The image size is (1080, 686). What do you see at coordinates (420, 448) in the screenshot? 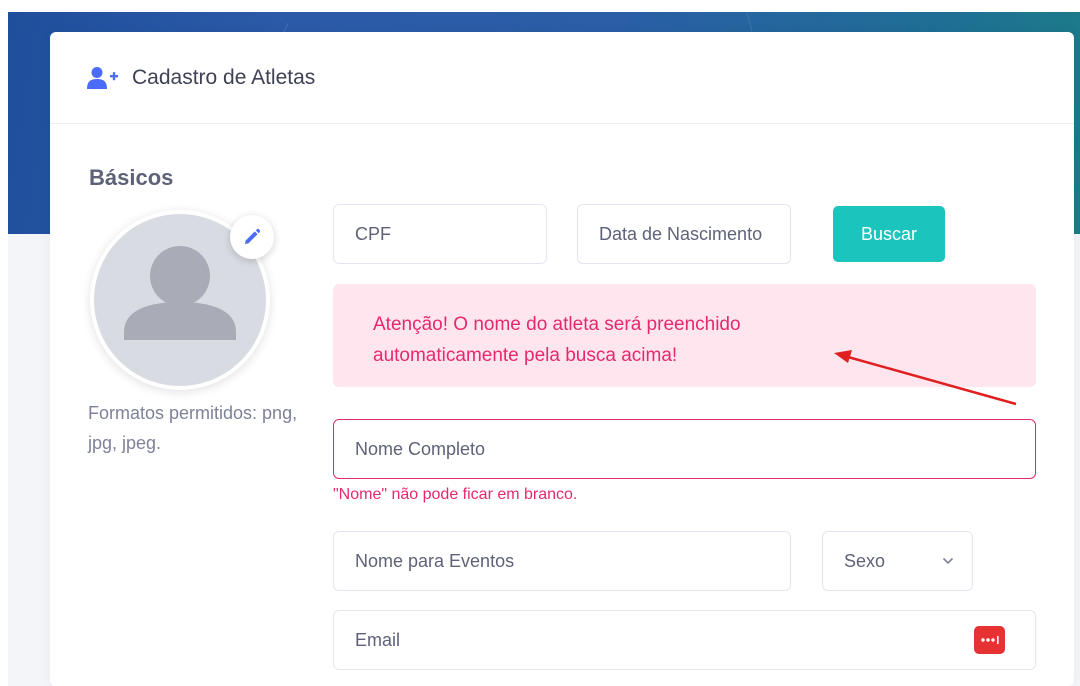
I see `full-name-placeholder: Nome Completo` at bounding box center [420, 448].